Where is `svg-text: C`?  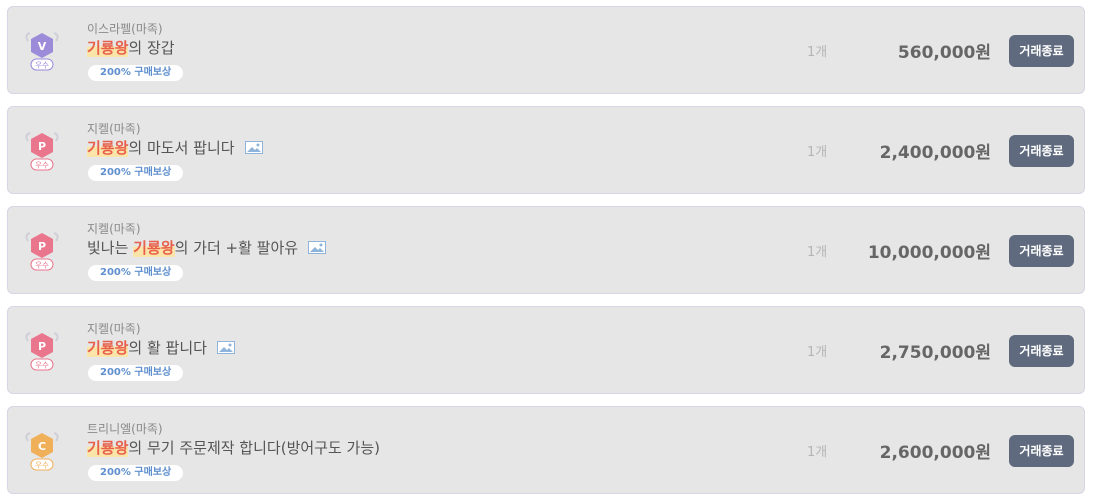
svg-text: C is located at coordinates (42, 446).